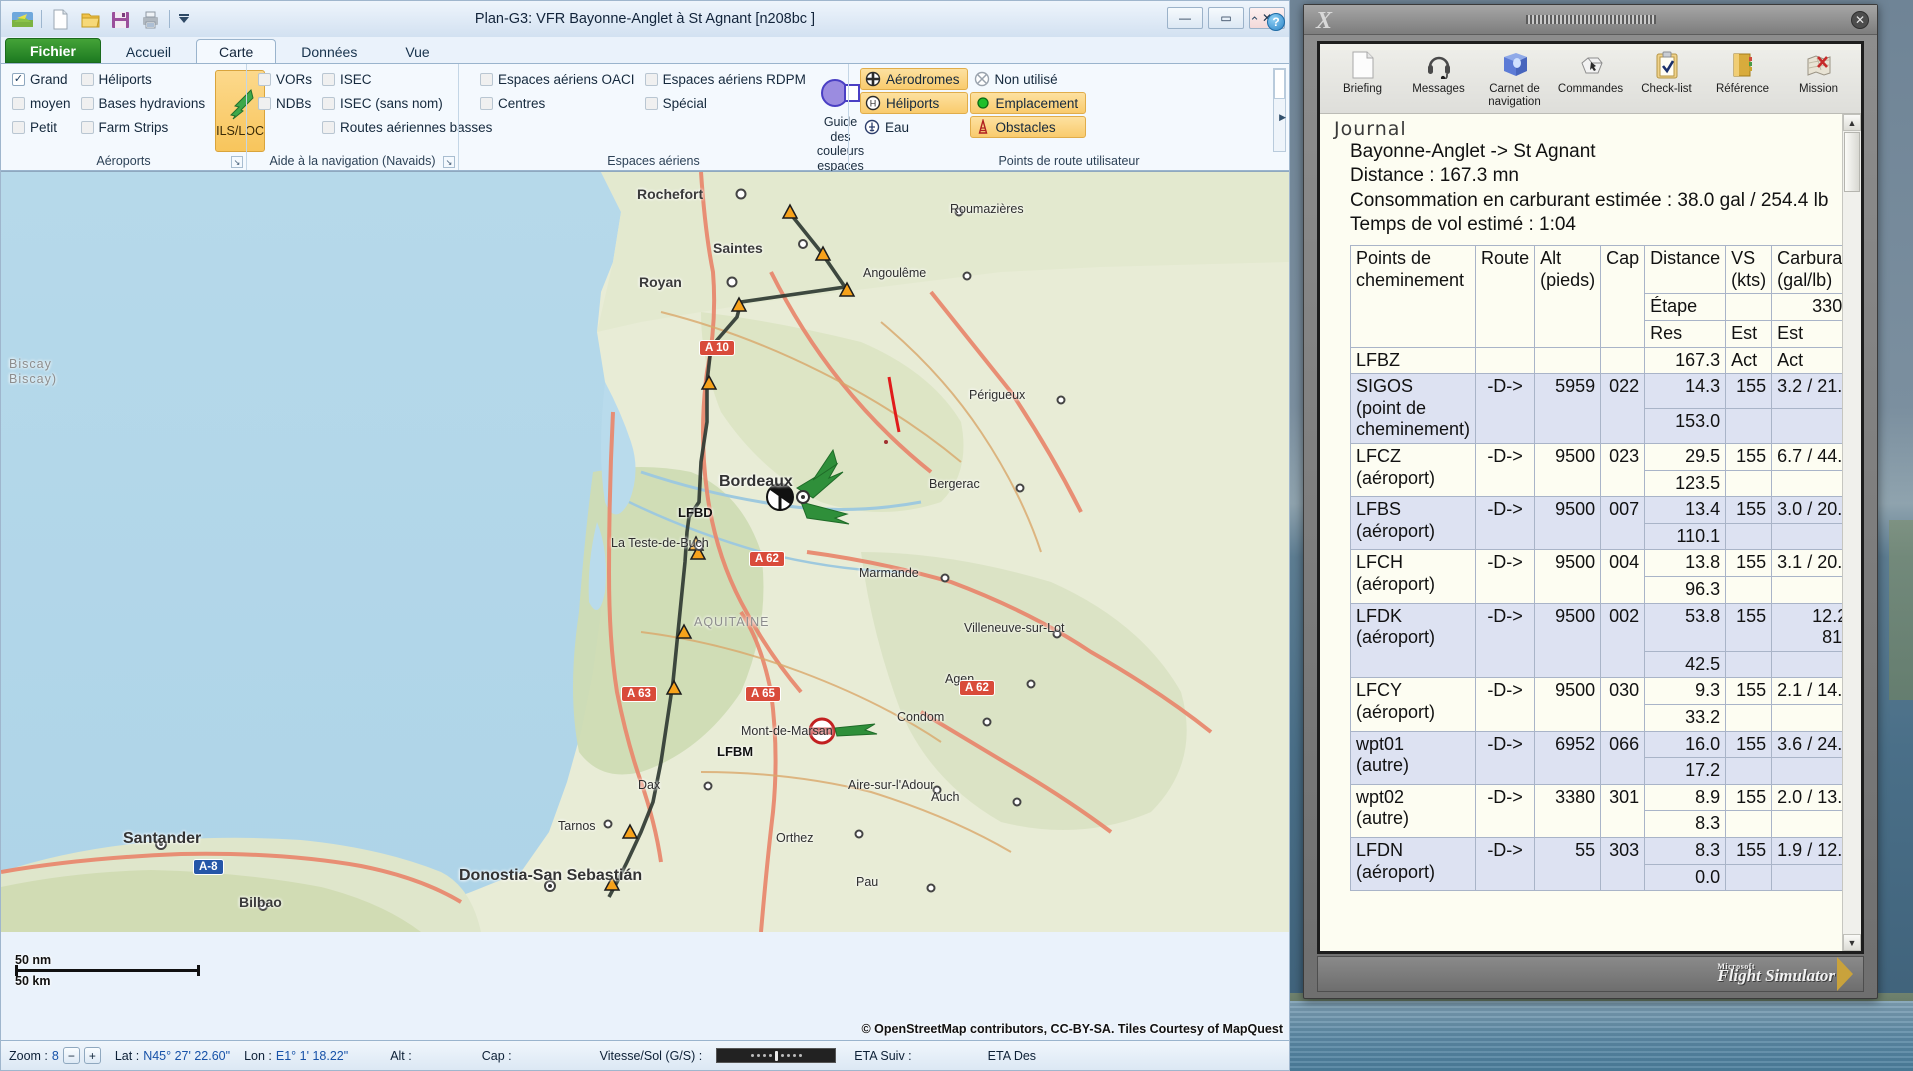 The image size is (1913, 1071). What do you see at coordinates (92, 1055) in the screenshot?
I see `zoom-in-button: +` at bounding box center [92, 1055].